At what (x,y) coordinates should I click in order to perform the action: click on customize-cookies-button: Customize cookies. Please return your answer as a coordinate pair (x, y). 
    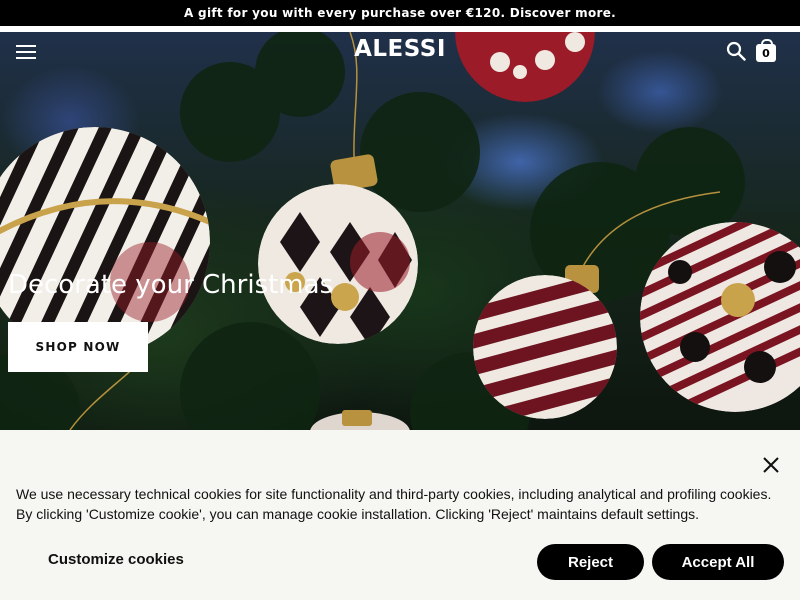
    Looking at the image, I should click on (116, 559).